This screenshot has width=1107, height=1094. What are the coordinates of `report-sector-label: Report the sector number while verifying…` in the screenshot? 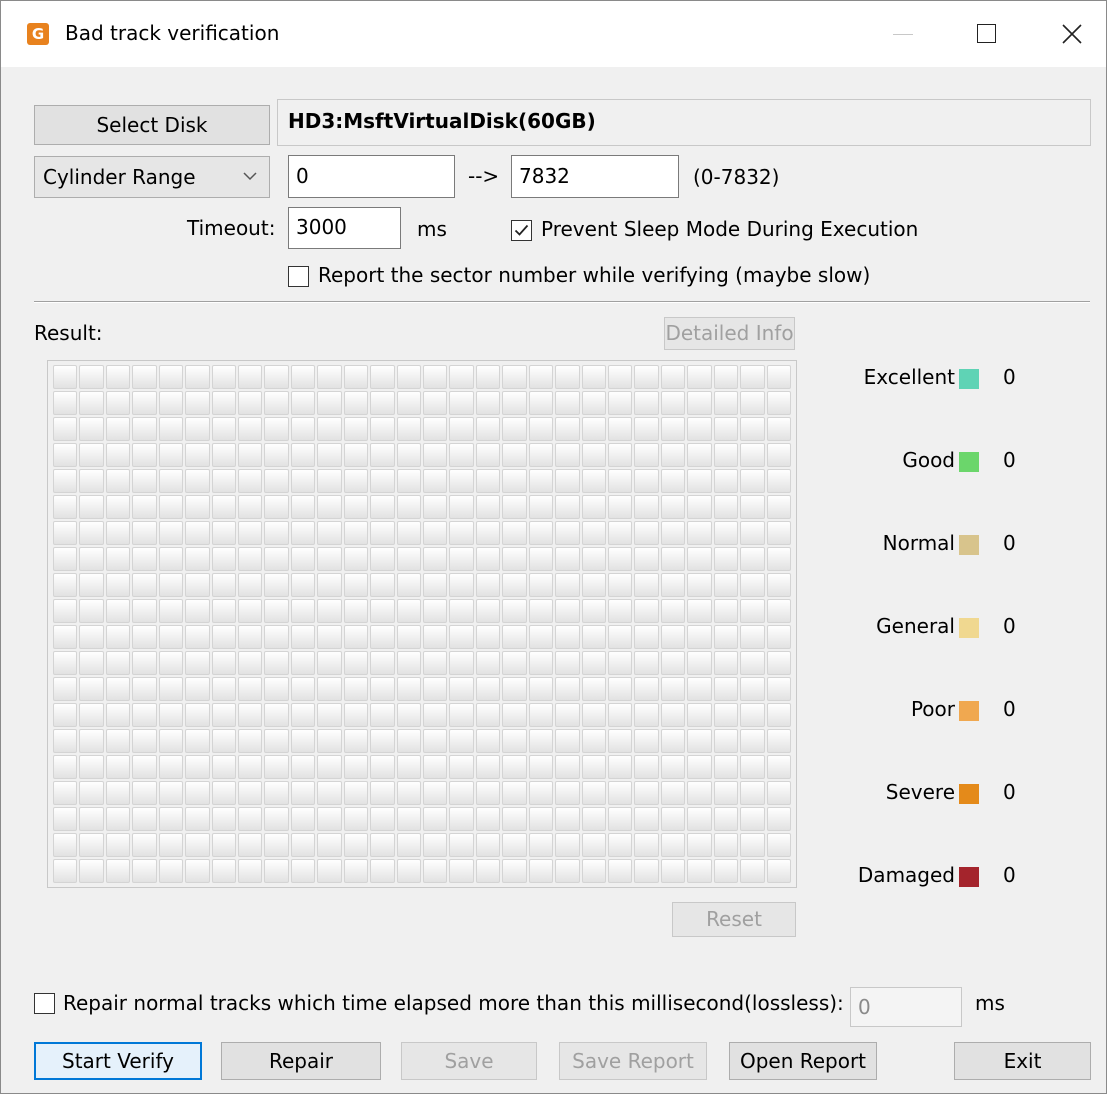 It's located at (594, 275).